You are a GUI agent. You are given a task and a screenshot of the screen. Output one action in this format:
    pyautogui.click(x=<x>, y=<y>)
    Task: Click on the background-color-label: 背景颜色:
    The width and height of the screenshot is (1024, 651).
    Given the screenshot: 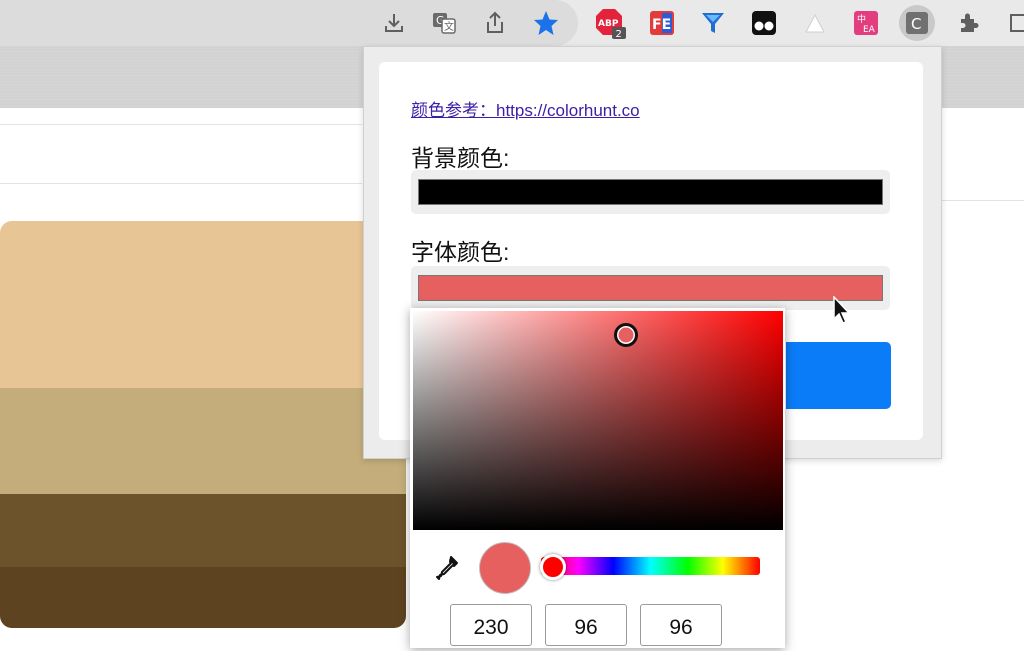 What is the action you would take?
    pyautogui.click(x=460, y=158)
    